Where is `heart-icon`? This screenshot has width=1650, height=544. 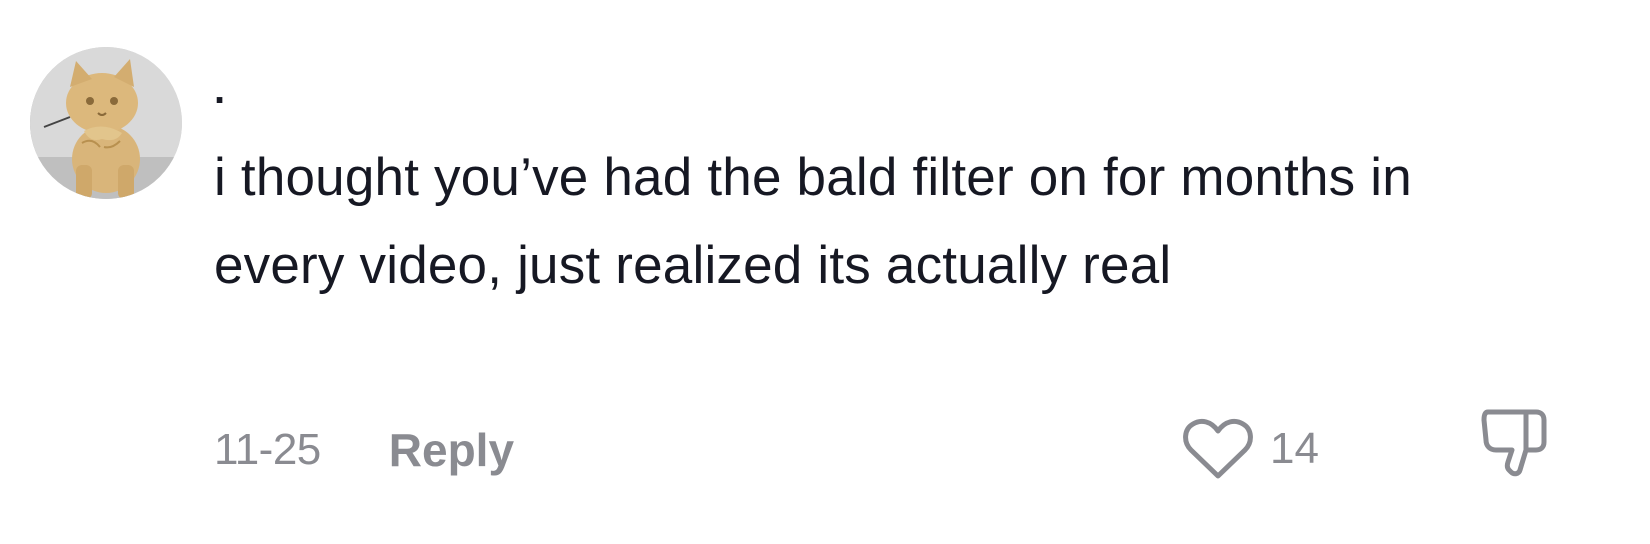
heart-icon is located at coordinates (1218, 449).